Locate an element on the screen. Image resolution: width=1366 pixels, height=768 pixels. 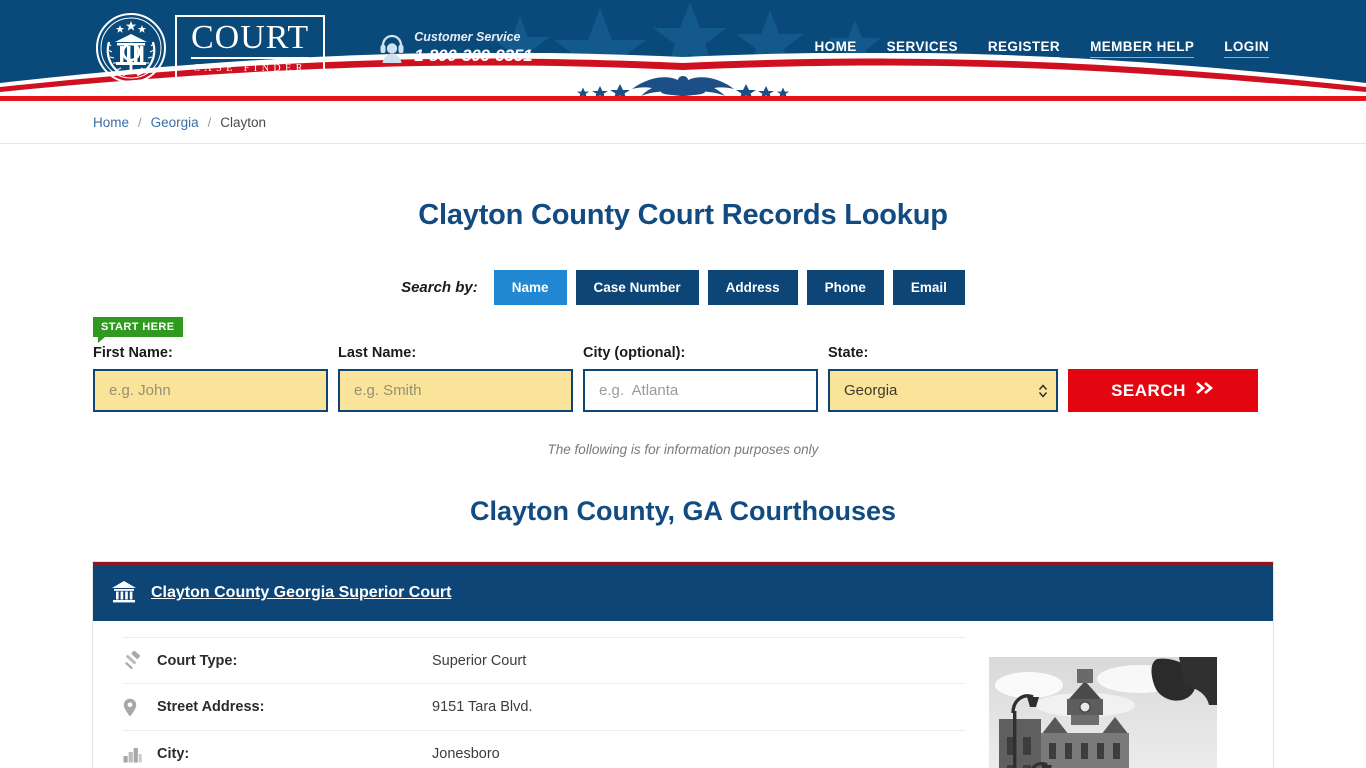
red-divider-line is located at coordinates (683, 98).